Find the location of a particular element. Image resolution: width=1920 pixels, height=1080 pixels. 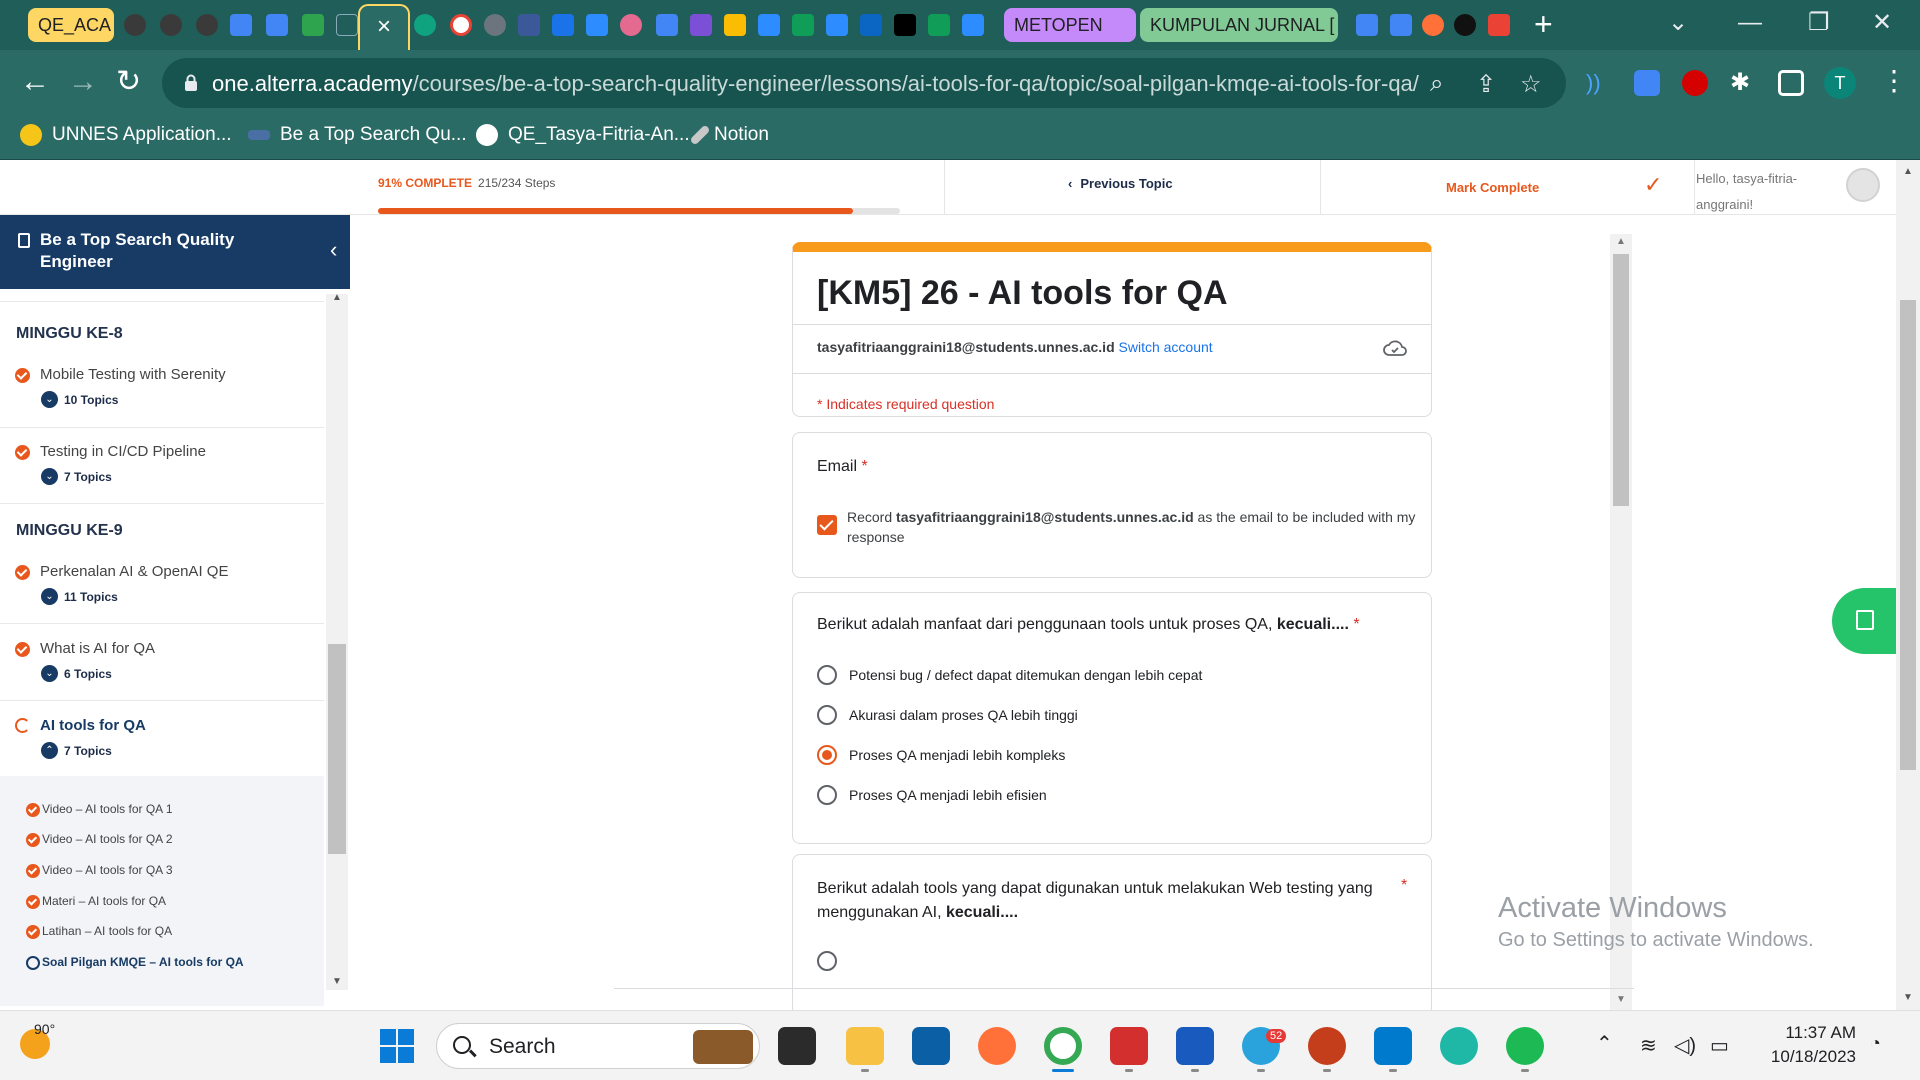

volume-icon: ◁) is located at coordinates (1685, 1045).